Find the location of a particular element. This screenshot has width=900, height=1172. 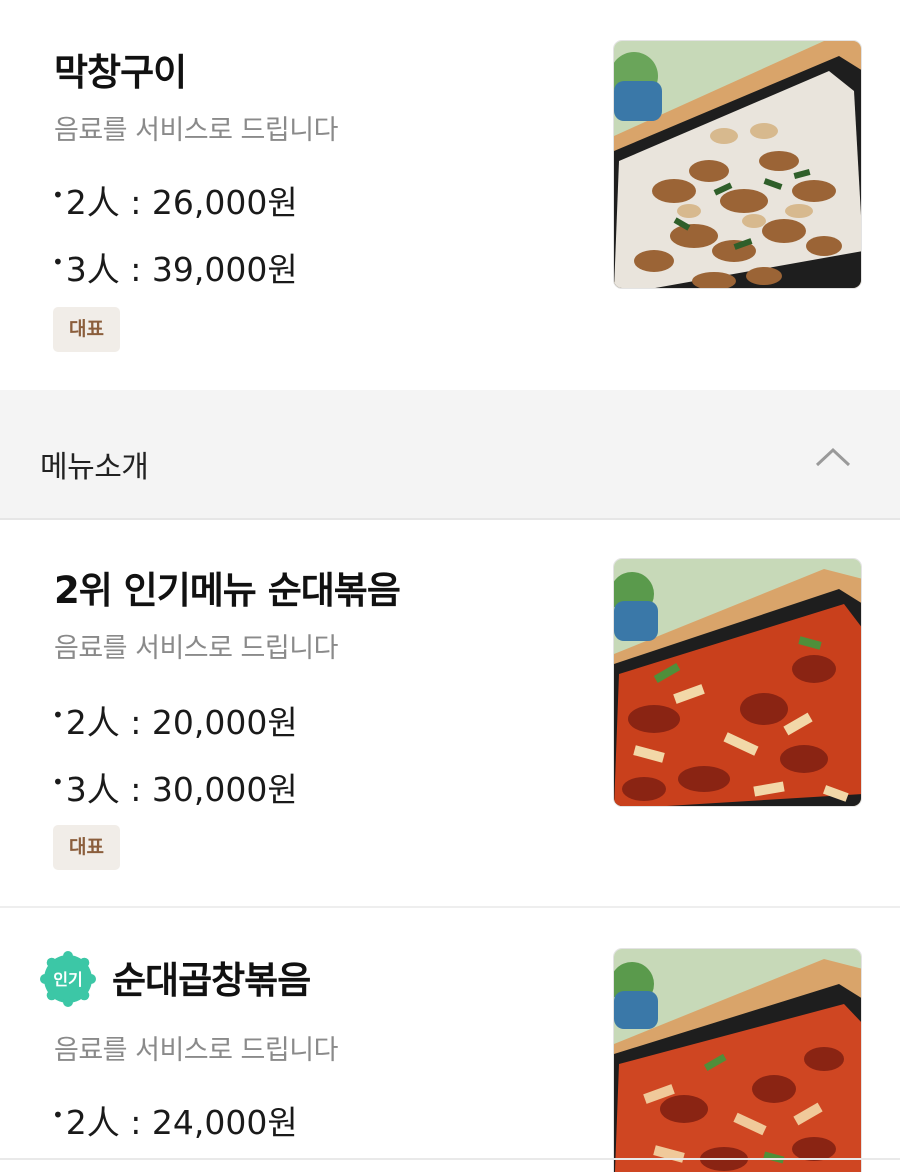

menu-item-price: •3人 : 30,000원 is located at coordinates (175, 787).